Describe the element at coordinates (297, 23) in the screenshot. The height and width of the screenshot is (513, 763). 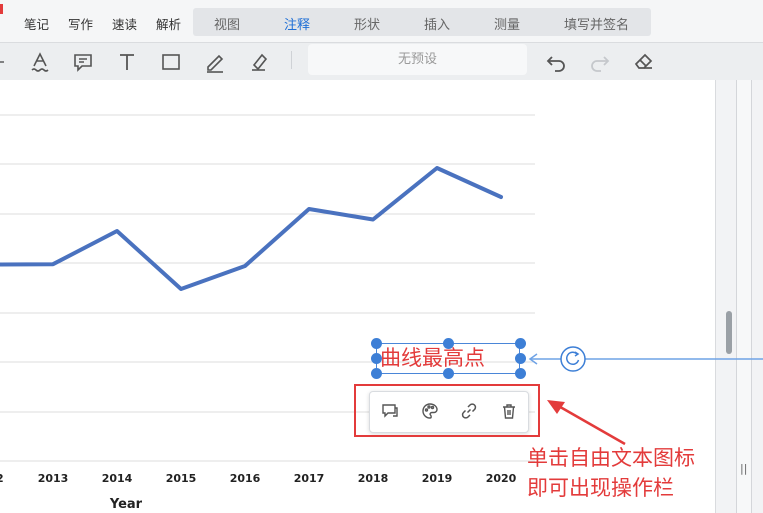
I see `tab-annotate: 注释` at that location.